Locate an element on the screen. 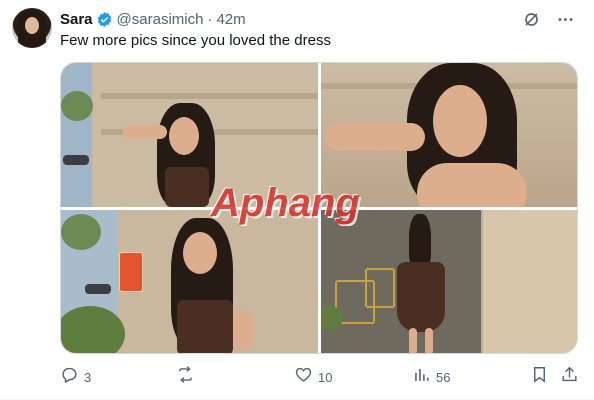 Image resolution: width=594 pixels, height=400 pixels. views-count: 56 is located at coordinates (443, 377).